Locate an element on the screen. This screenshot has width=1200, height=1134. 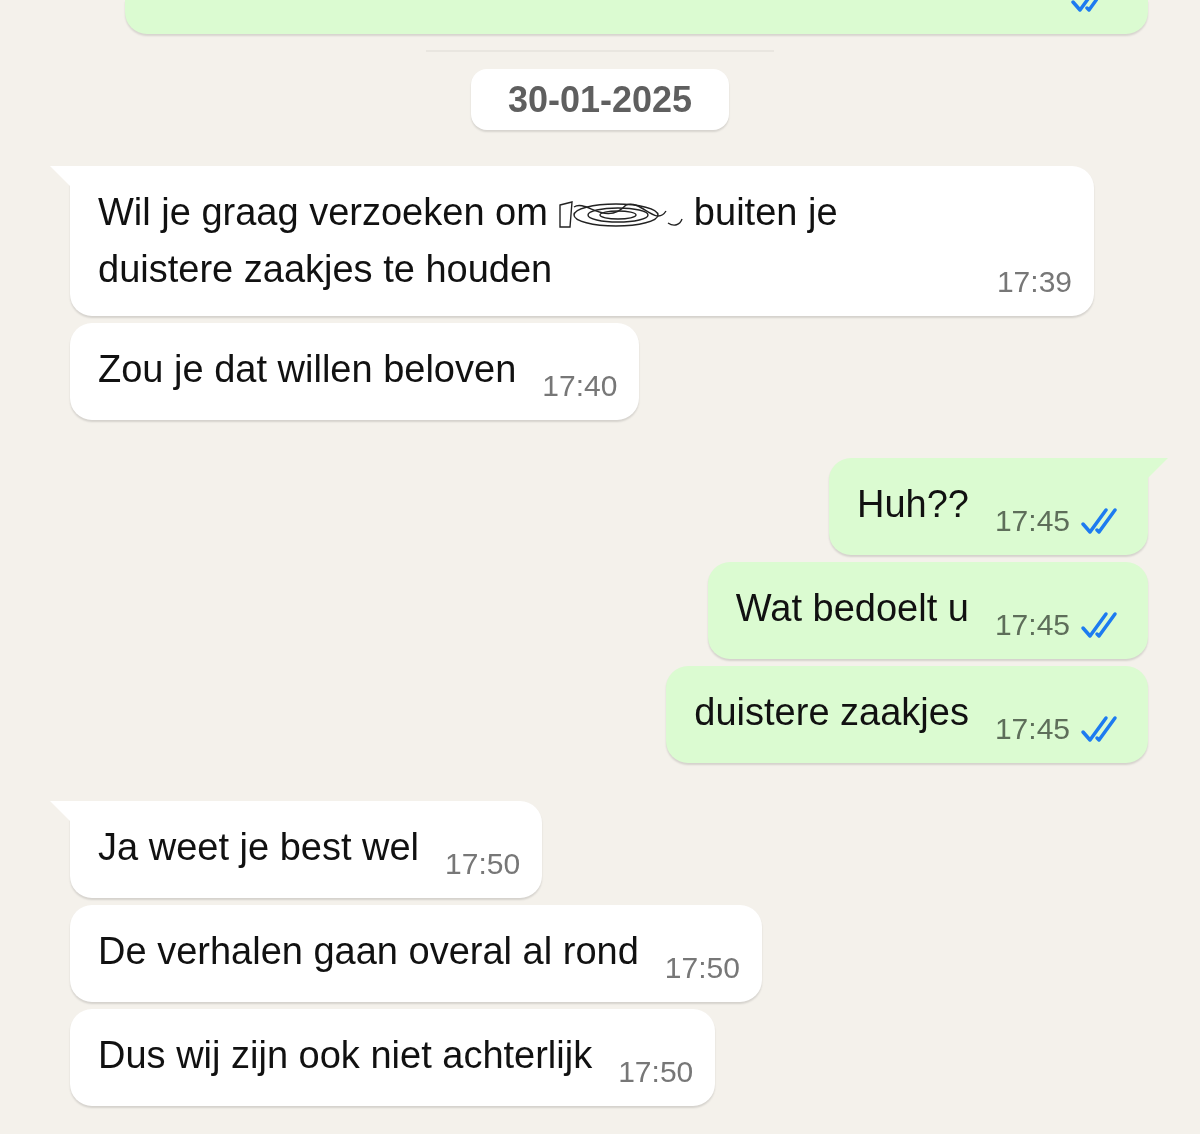
message-text: Dus wij zijn ook niet achterlijk is located at coordinates (345, 1055).